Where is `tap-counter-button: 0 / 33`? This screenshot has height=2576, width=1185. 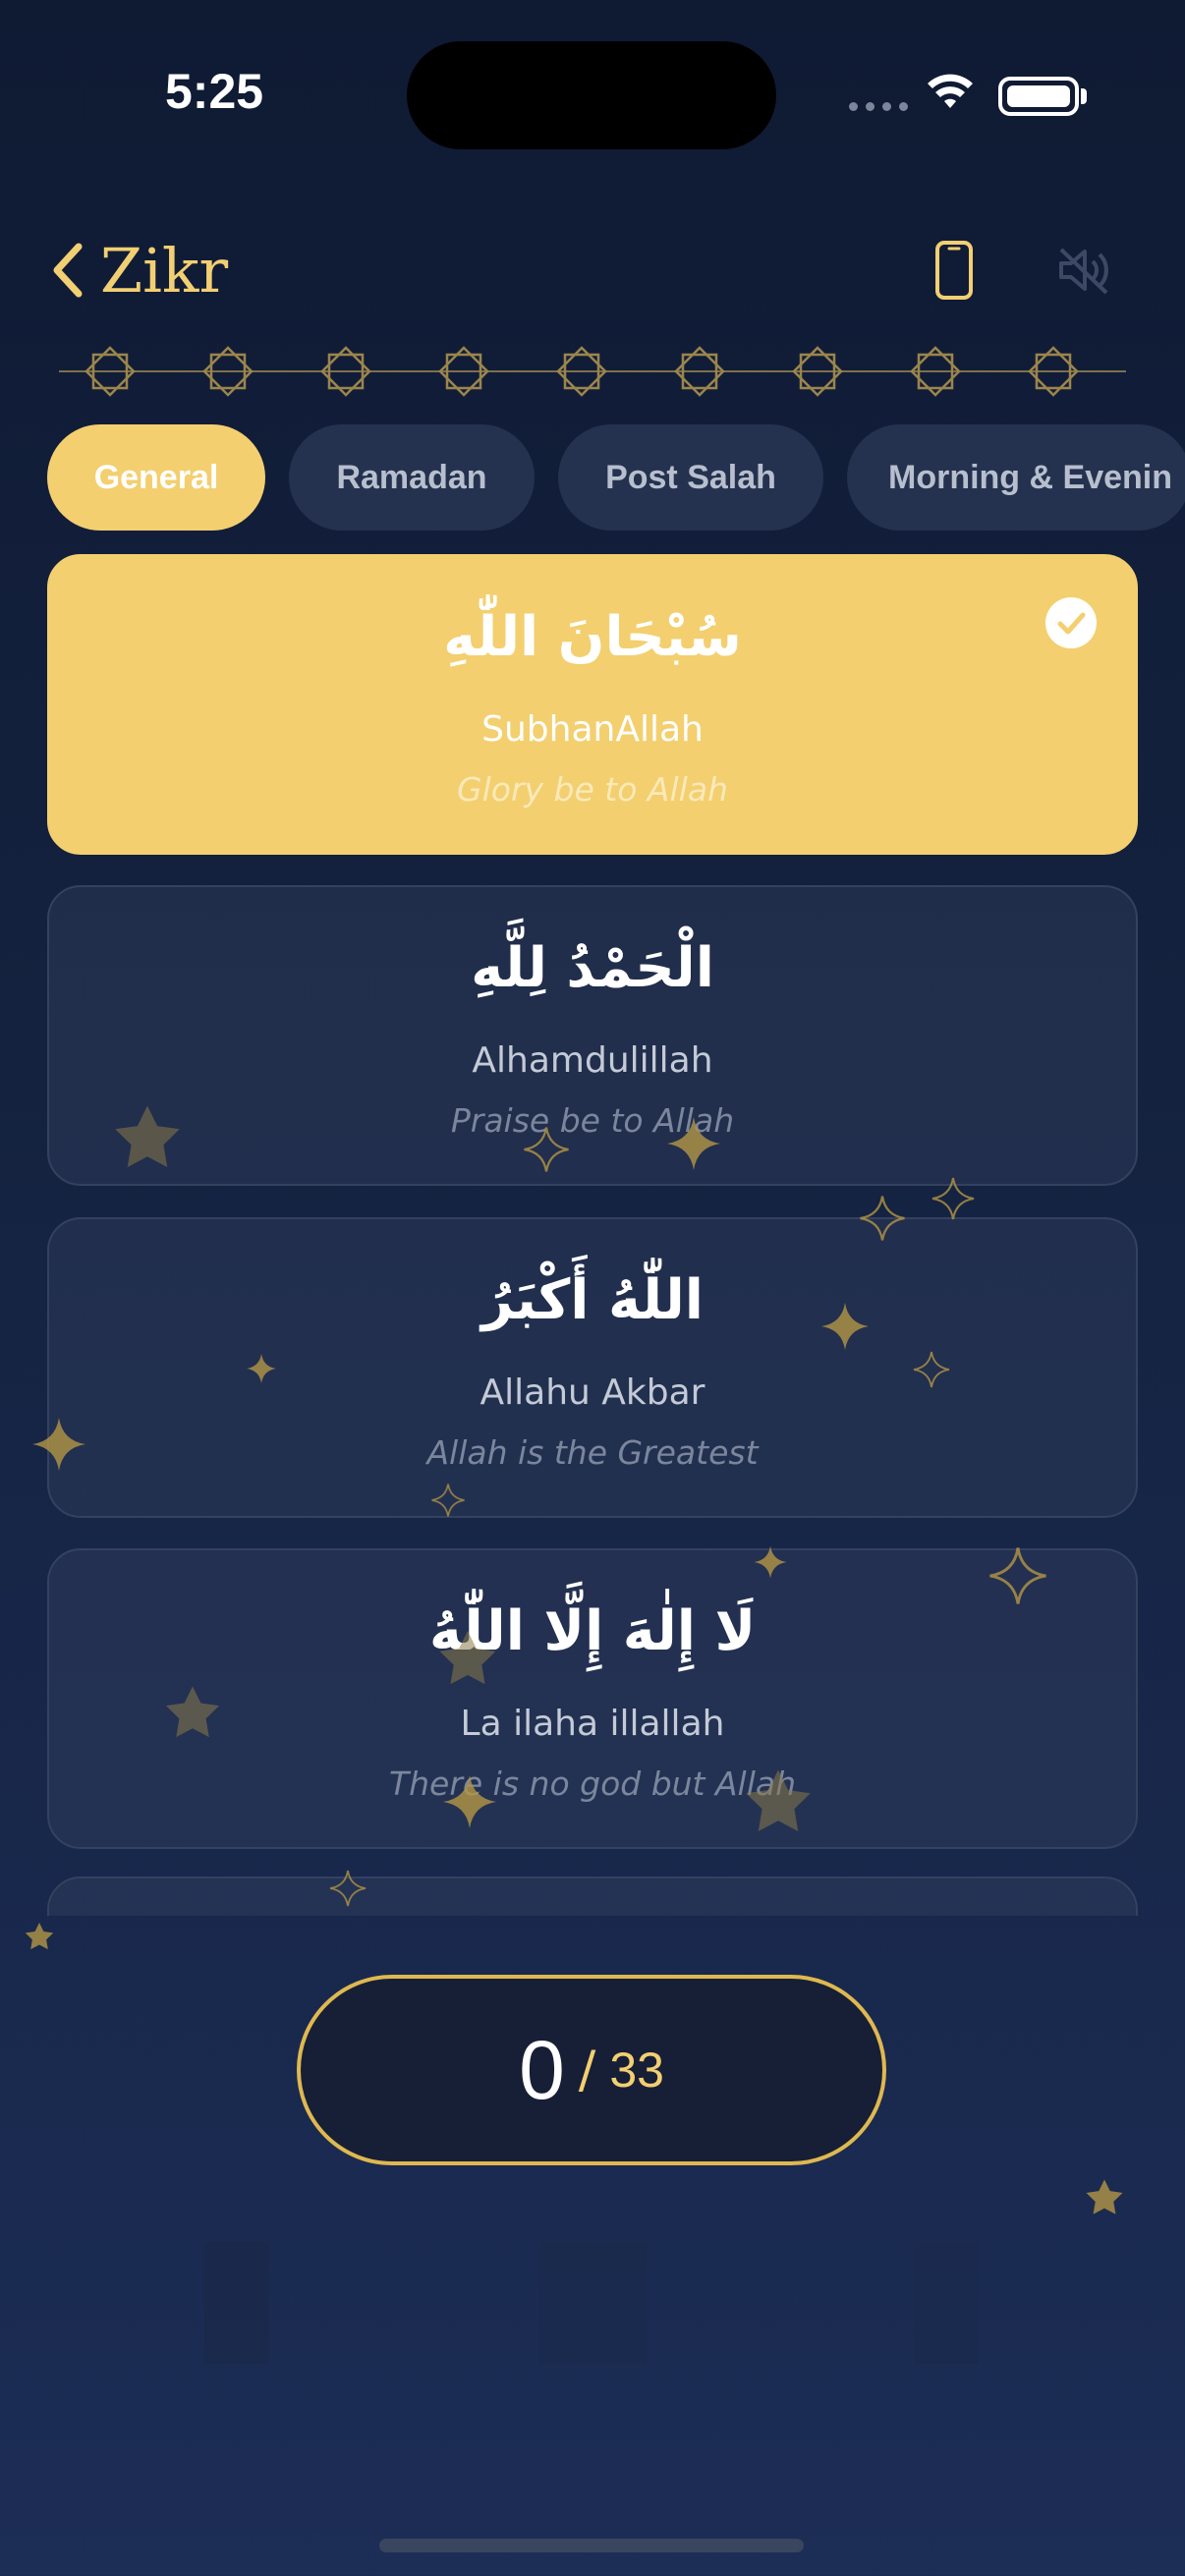 tap-counter-button: 0 / 33 is located at coordinates (592, 2070).